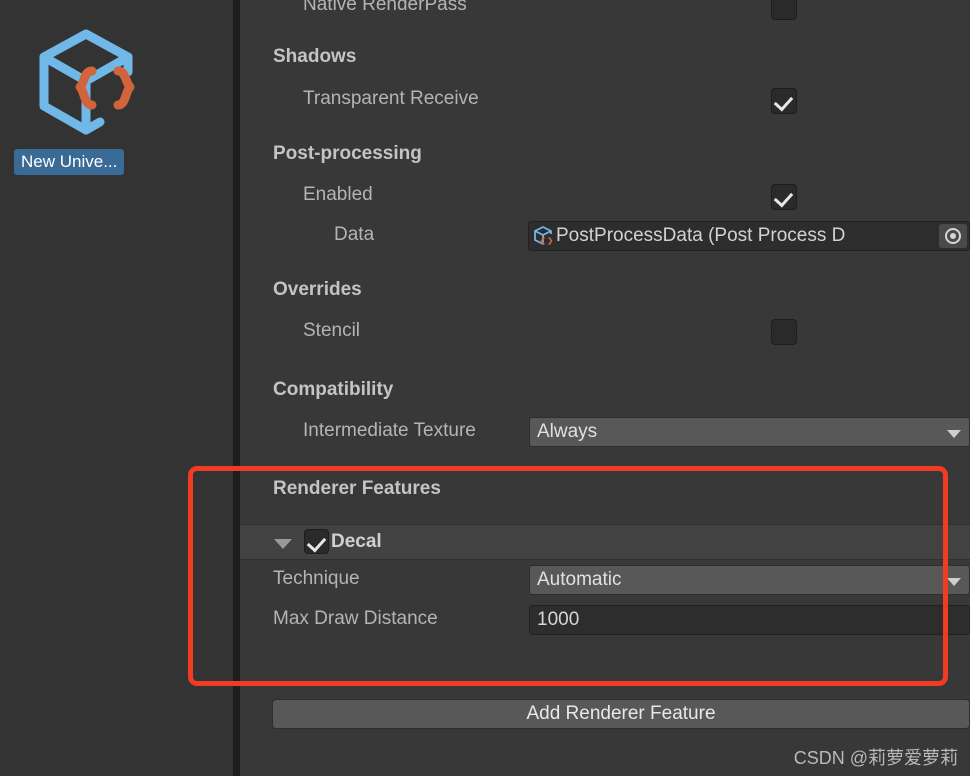 The image size is (970, 776). I want to click on post-processing-enabled-checkbox, so click(784, 197).